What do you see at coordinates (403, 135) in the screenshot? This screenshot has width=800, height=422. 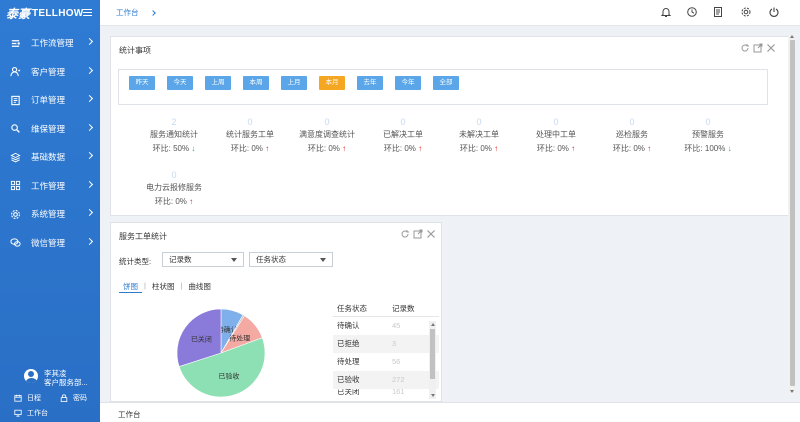 I see `stat-item: 0 已解决工单 环比: 0% ↑` at bounding box center [403, 135].